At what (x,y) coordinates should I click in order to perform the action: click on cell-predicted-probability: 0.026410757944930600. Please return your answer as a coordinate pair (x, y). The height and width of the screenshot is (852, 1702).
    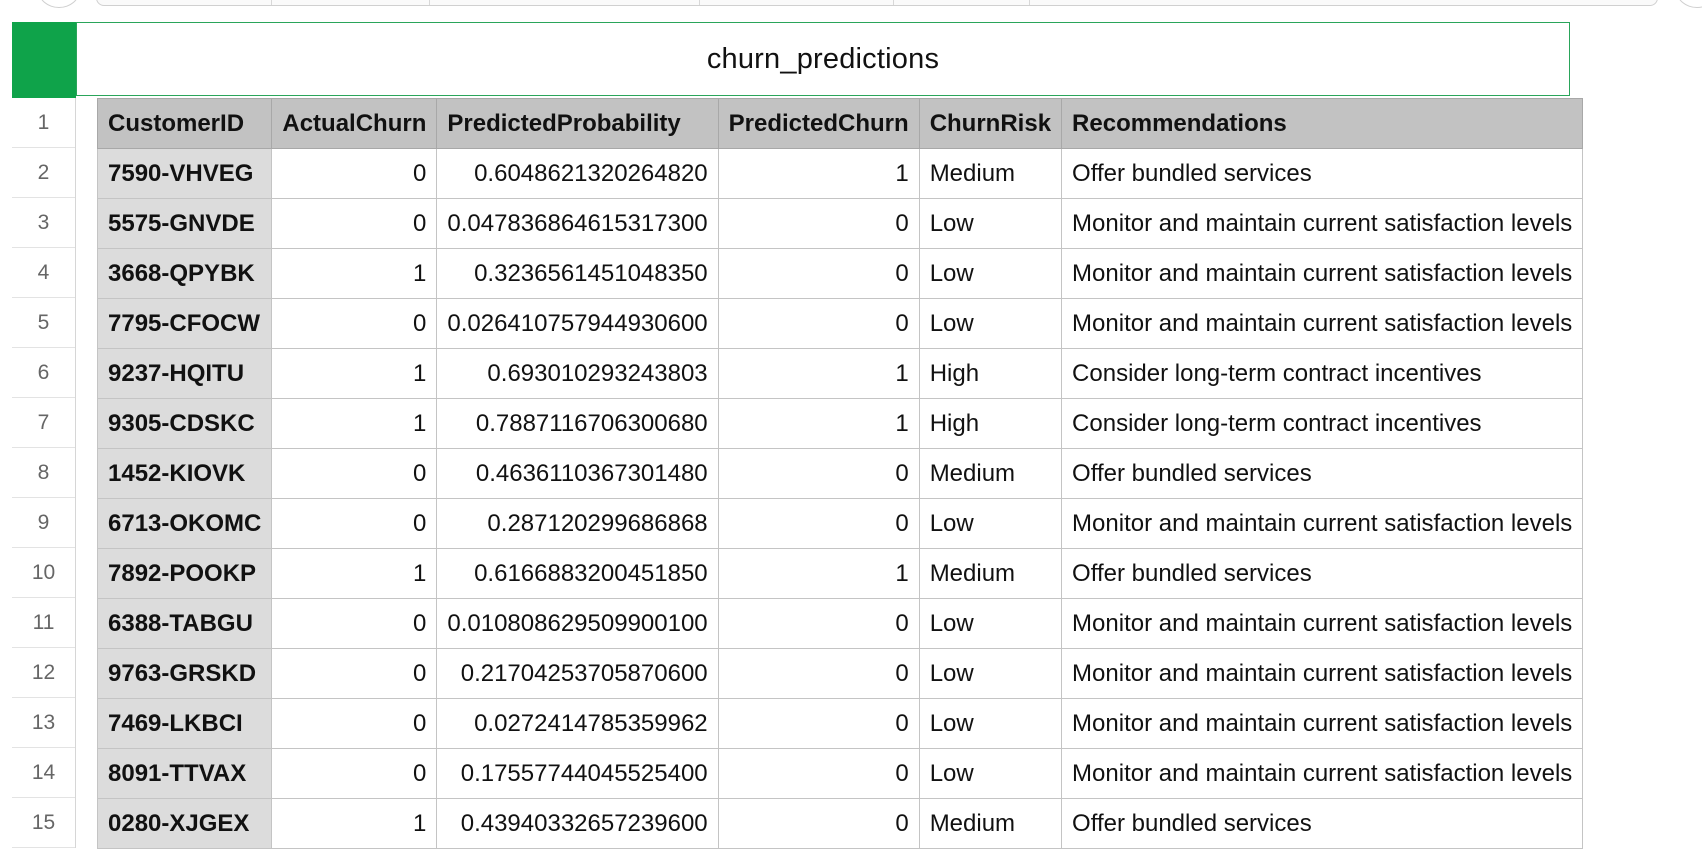
    Looking at the image, I should click on (577, 323).